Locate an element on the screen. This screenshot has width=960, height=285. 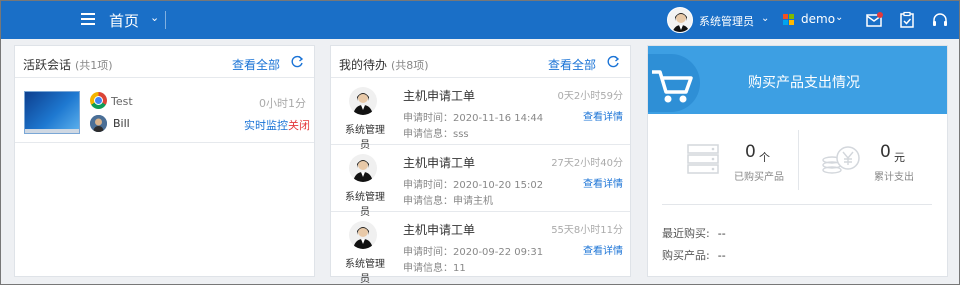
shopping-cart-icon is located at coordinates (674, 83).